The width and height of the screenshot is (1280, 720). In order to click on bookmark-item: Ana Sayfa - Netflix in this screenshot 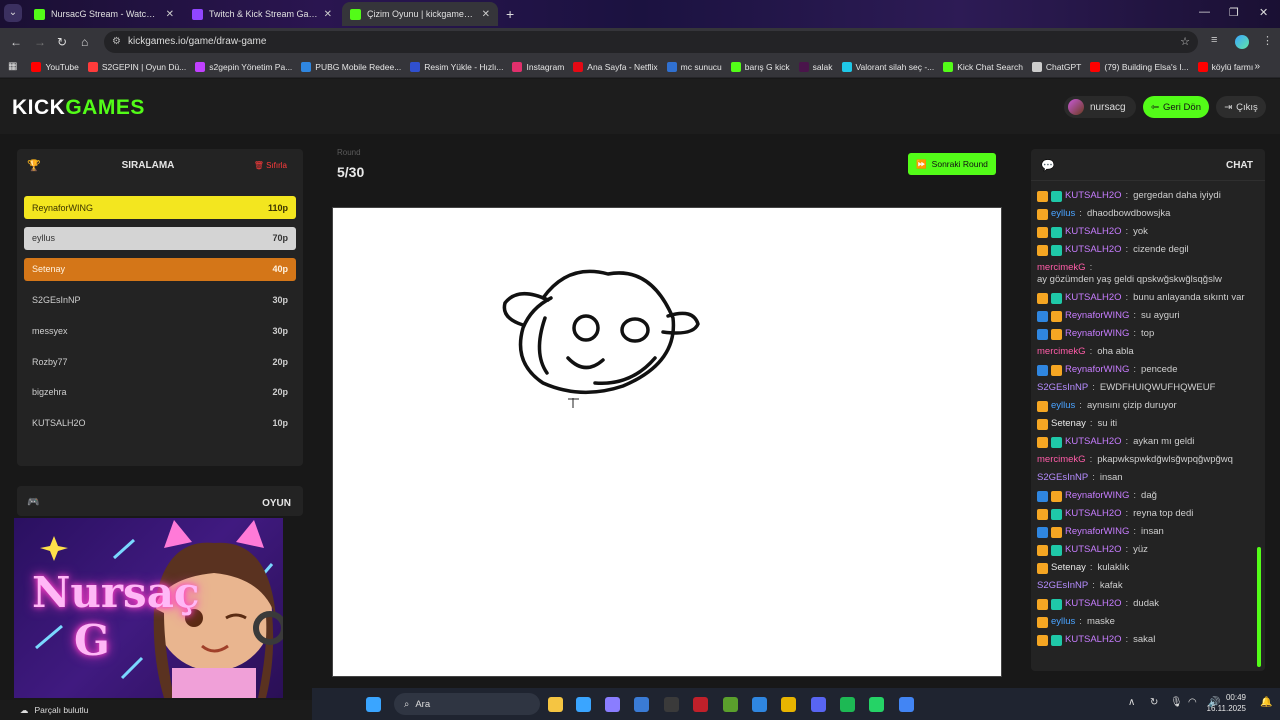, I will do `click(615, 66)`.